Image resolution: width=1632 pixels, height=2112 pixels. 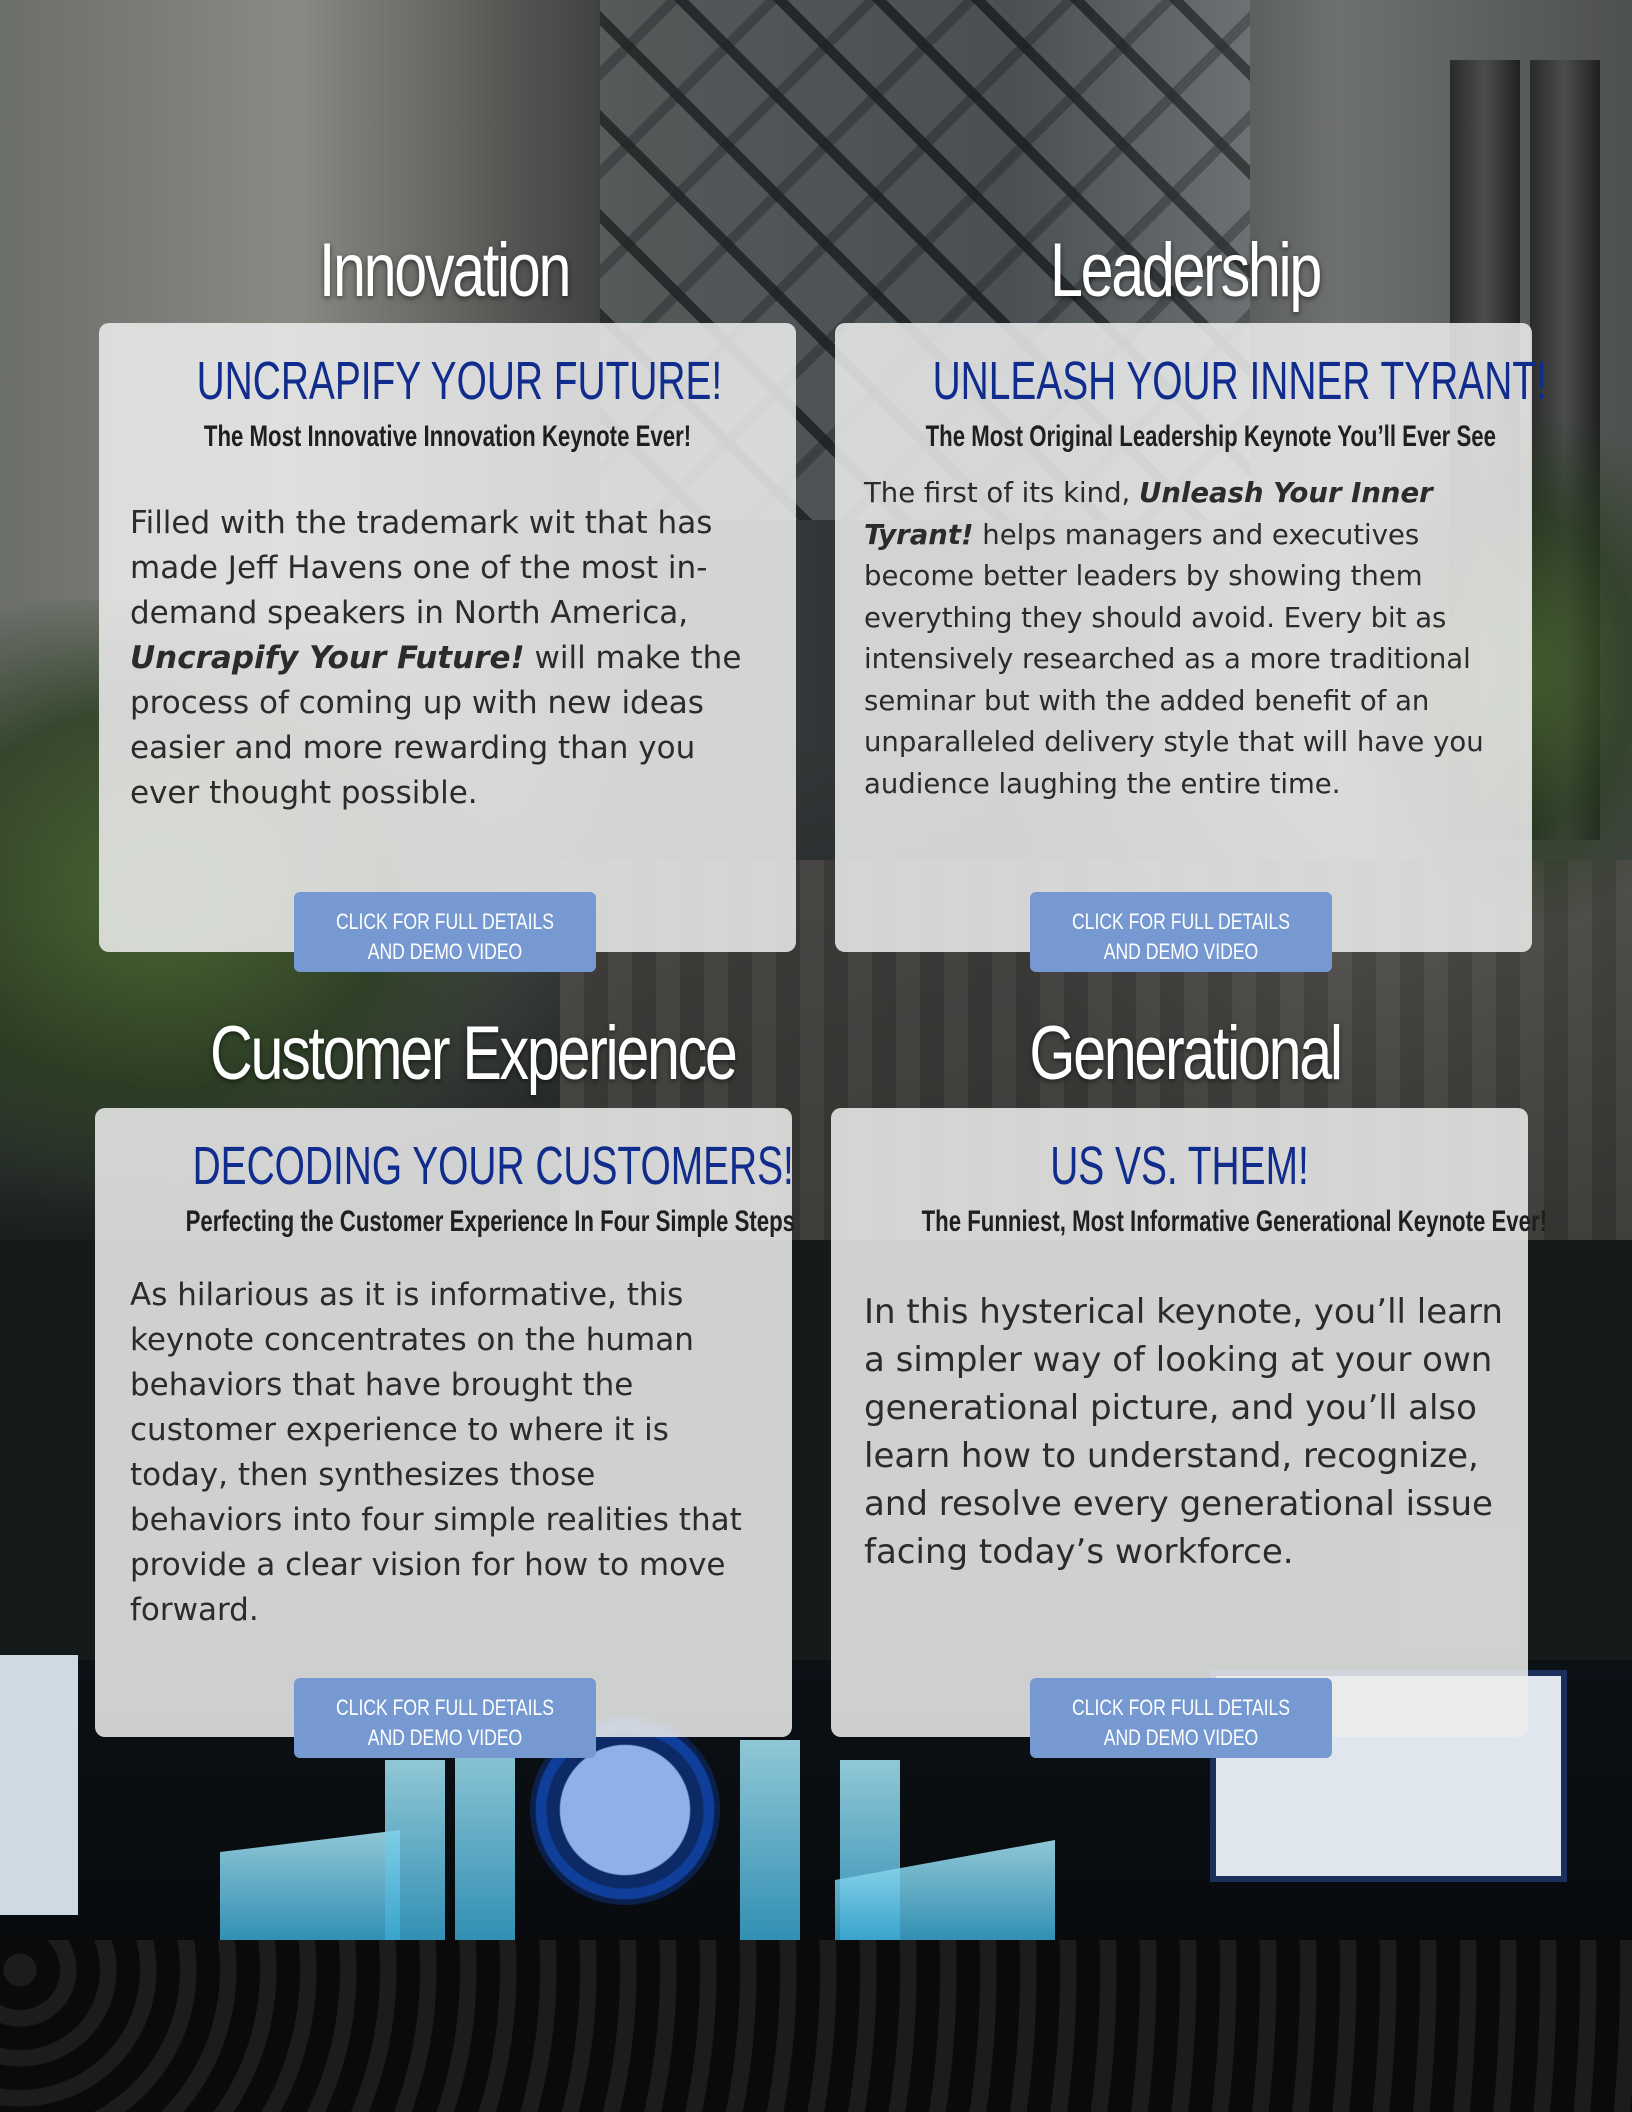 I want to click on card-title: DECODING YOUR CUSTOMERS!, so click(x=493, y=1166).